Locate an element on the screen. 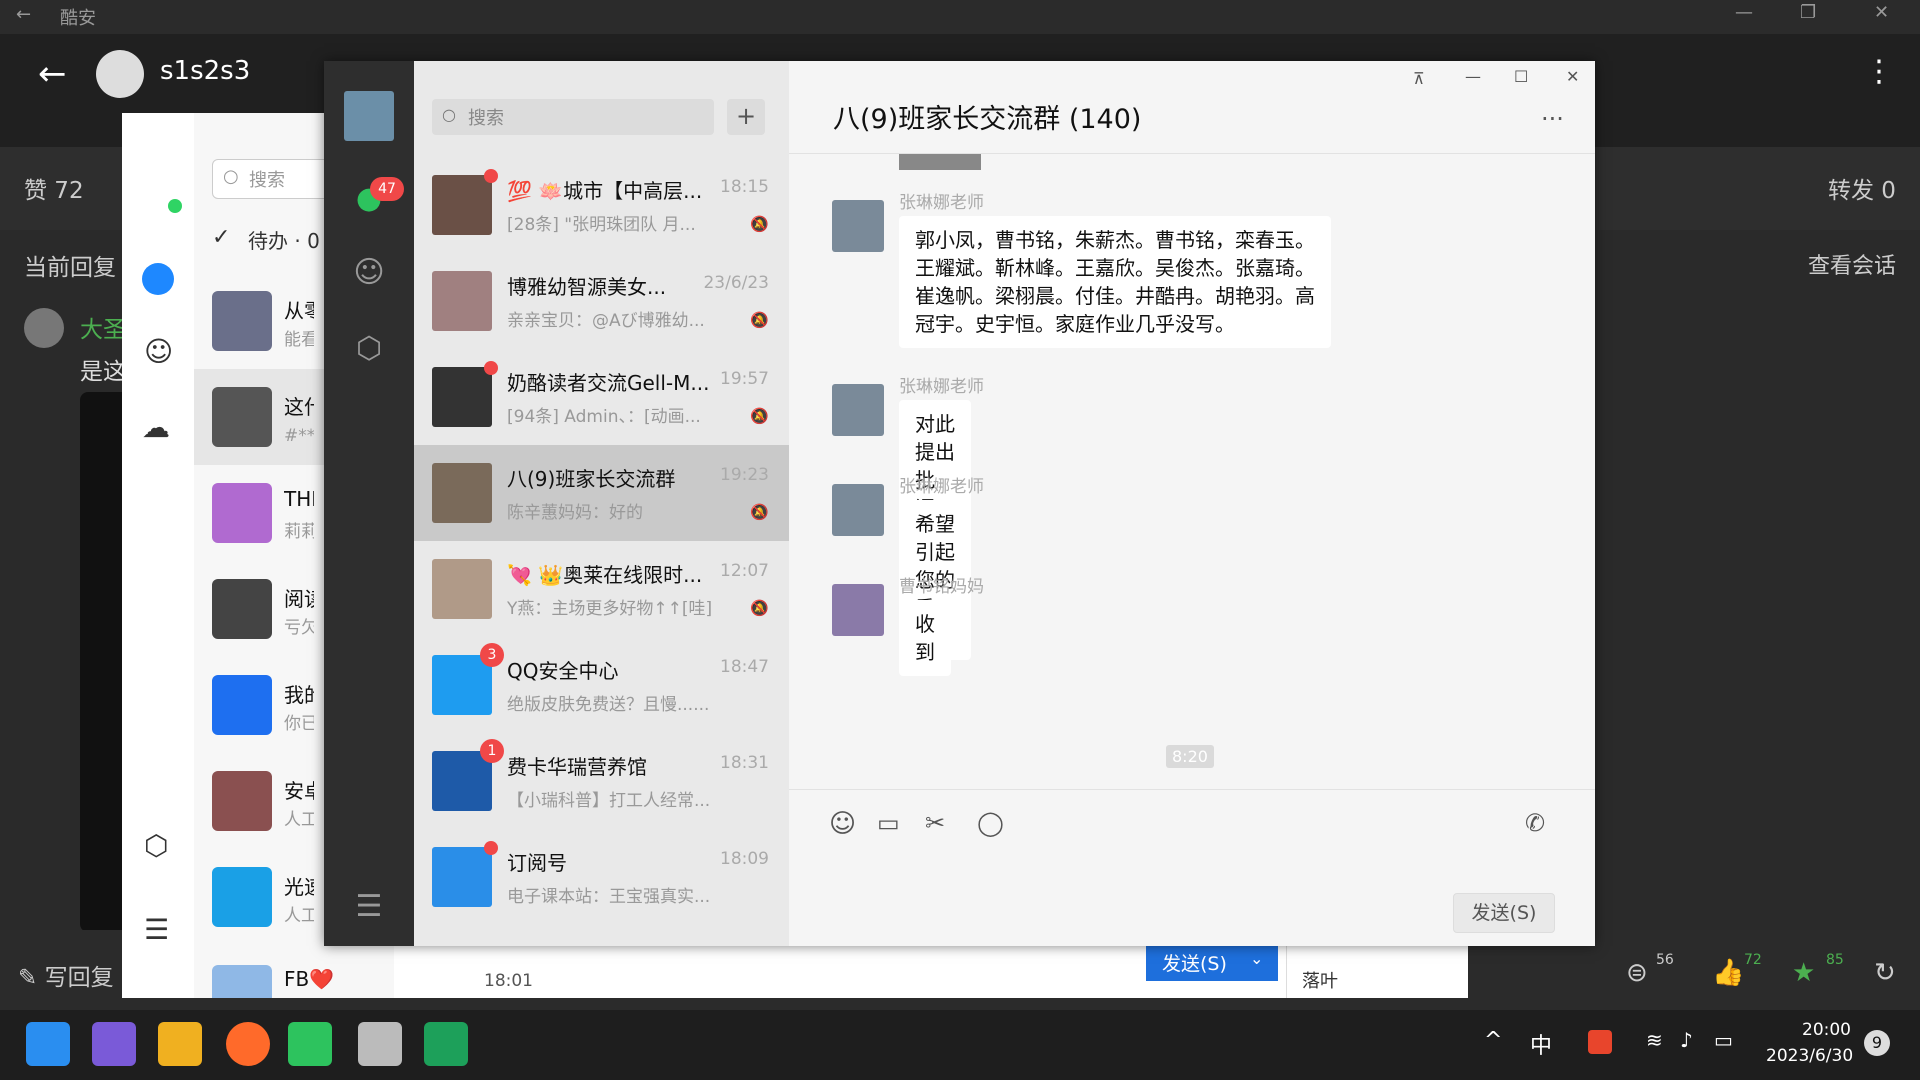 This screenshot has width=1920, height=1080. chat-item: 💘 👑奥莱在线限时... 12:07 Y燕：主场更多好物↑↑[哇] 🔕 is located at coordinates (601, 589).